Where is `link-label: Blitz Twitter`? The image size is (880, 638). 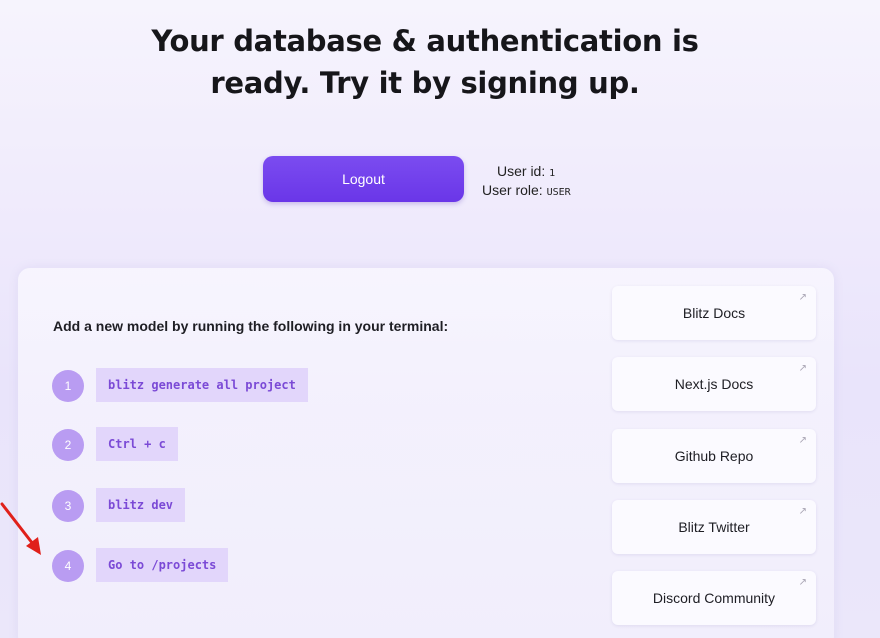
link-label: Blitz Twitter is located at coordinates (714, 527).